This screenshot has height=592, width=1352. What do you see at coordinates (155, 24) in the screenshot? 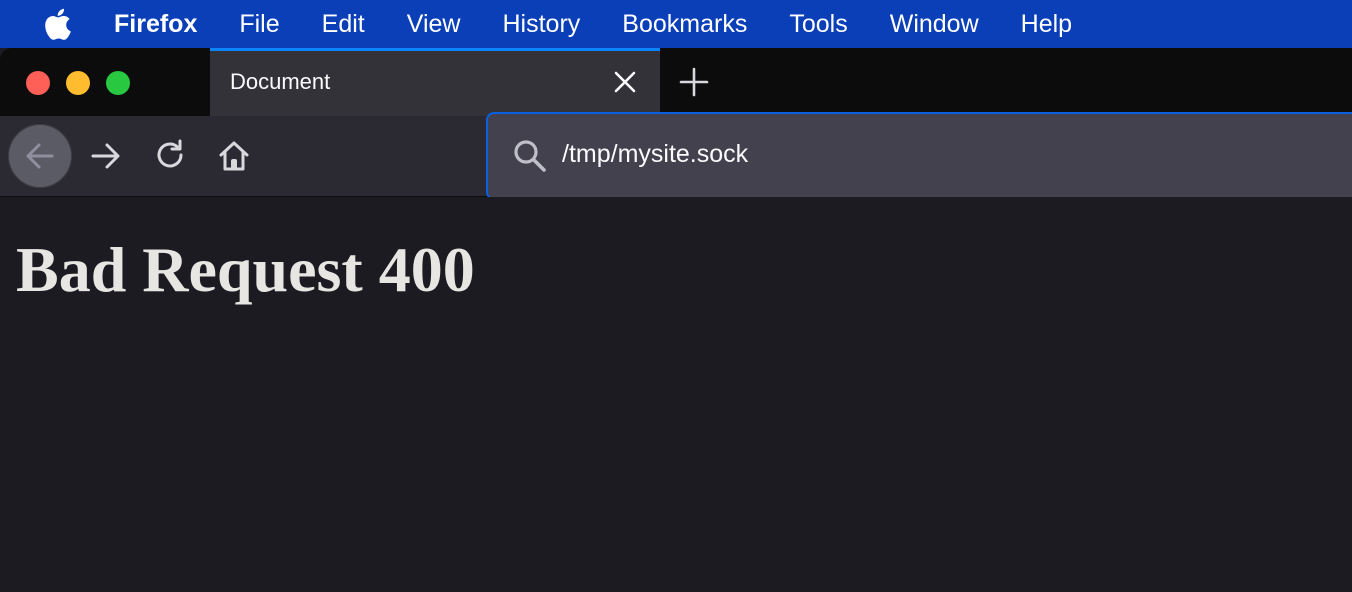
I see `menu-firefox: Firefox` at bounding box center [155, 24].